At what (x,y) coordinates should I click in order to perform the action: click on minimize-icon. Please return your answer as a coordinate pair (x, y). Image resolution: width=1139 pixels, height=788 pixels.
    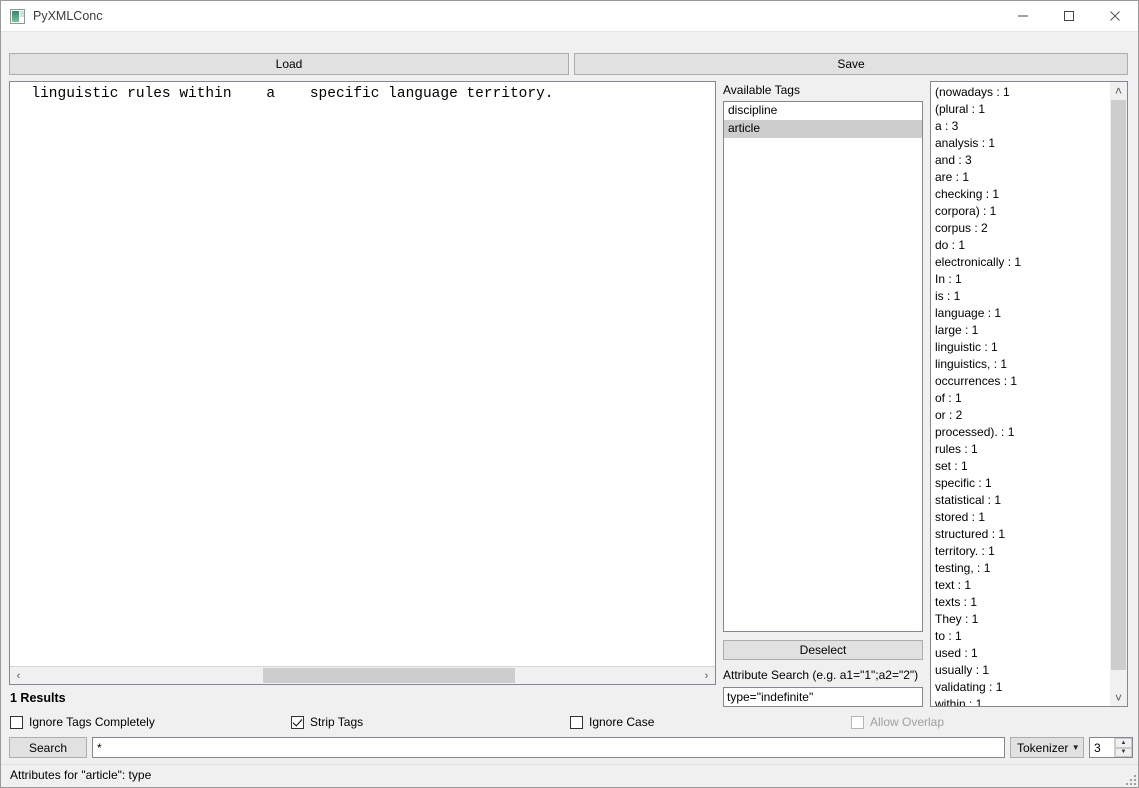
    Looking at the image, I should click on (1023, 16).